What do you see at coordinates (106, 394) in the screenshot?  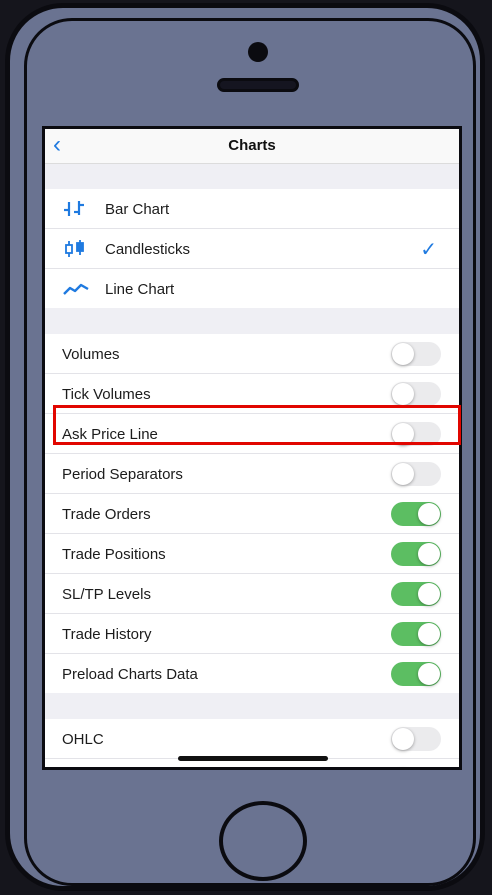 I see `setting-label: Tick Volumes` at bounding box center [106, 394].